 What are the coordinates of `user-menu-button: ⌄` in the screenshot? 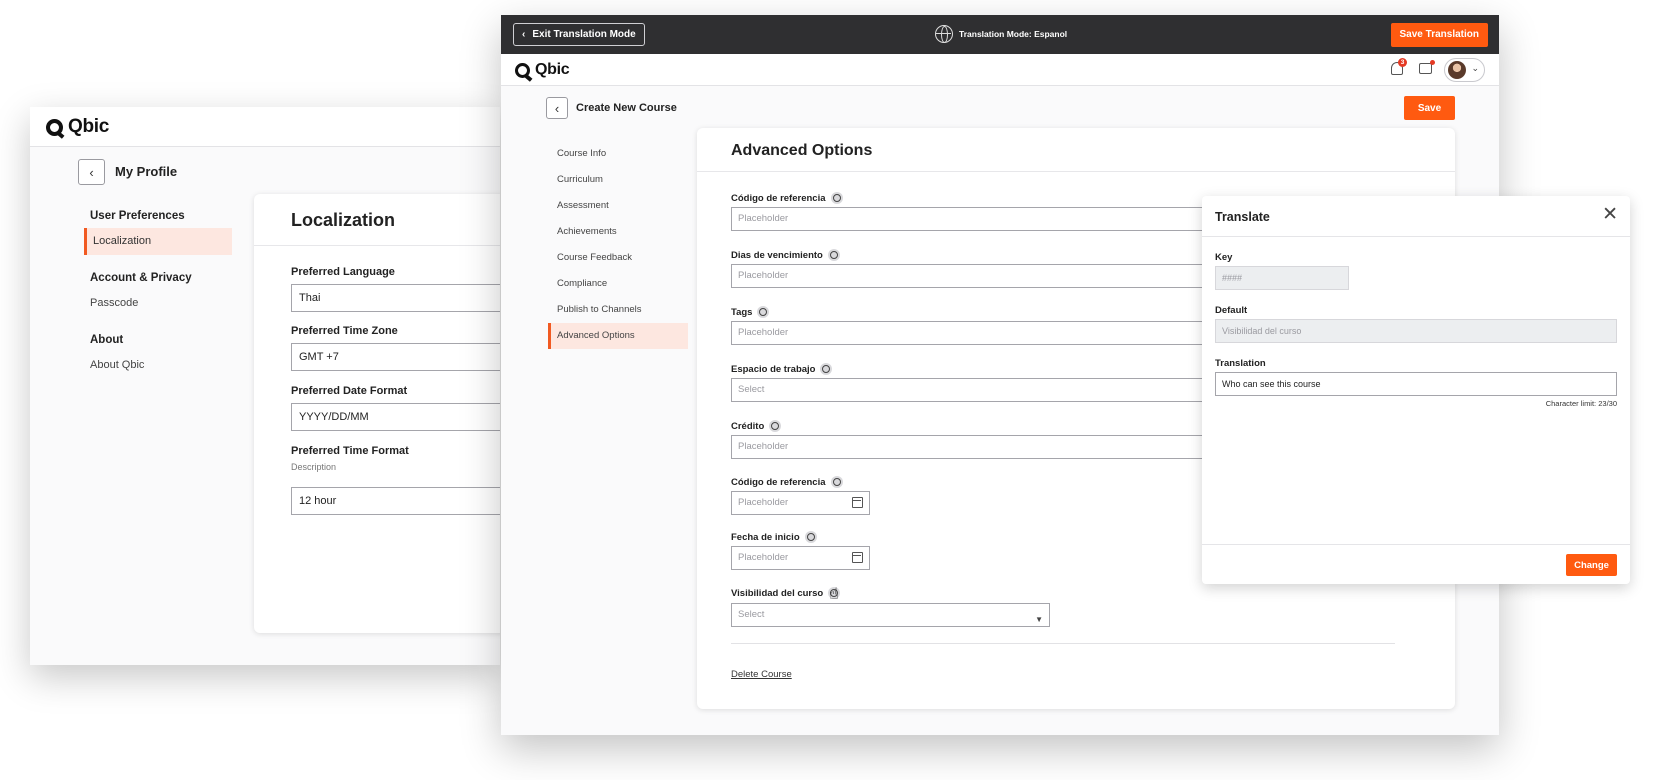 It's located at (1464, 70).